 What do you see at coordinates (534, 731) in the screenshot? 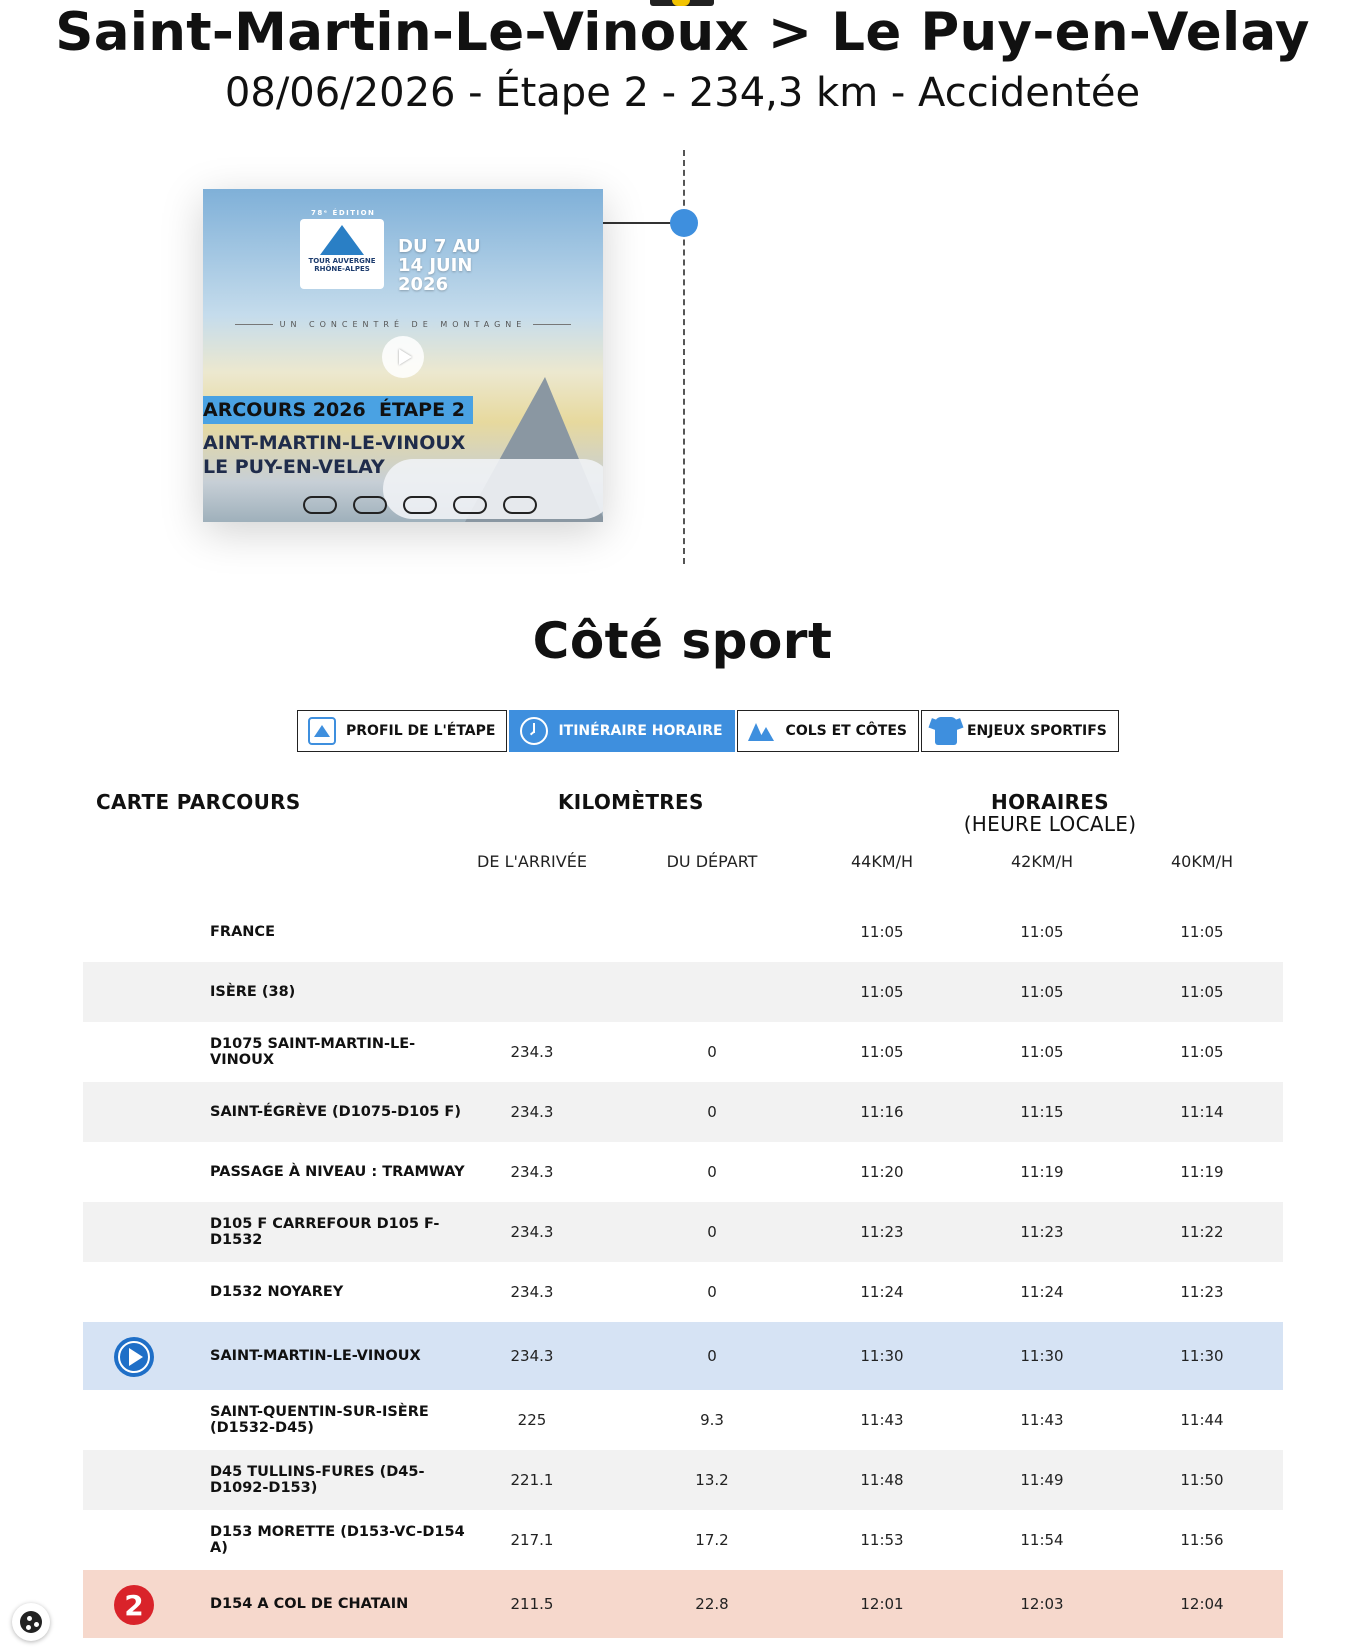
I see `clock-icon` at bounding box center [534, 731].